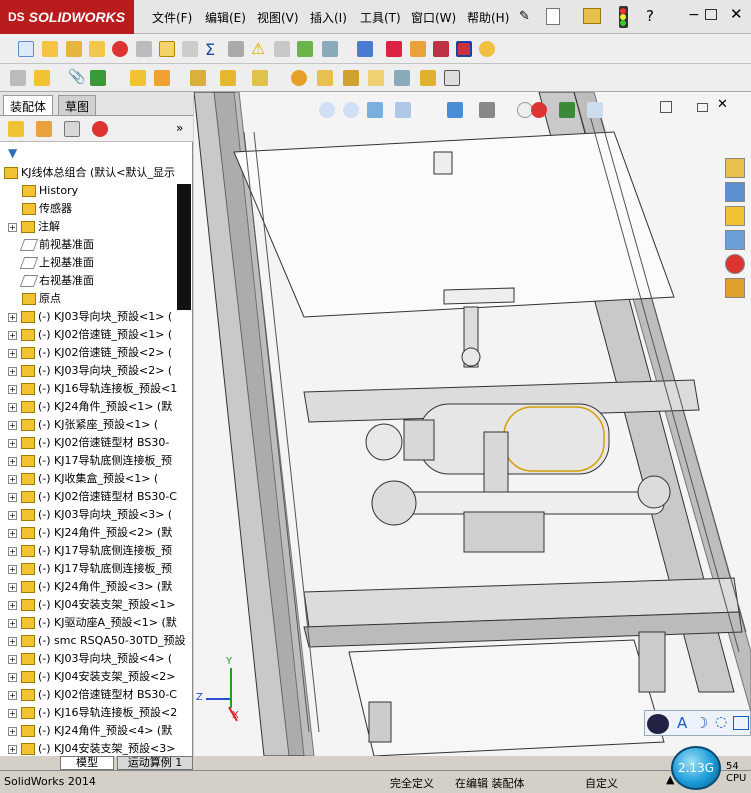 The height and width of the screenshot is (793, 751). I want to click on viewport-split-icon, so click(666, 107).